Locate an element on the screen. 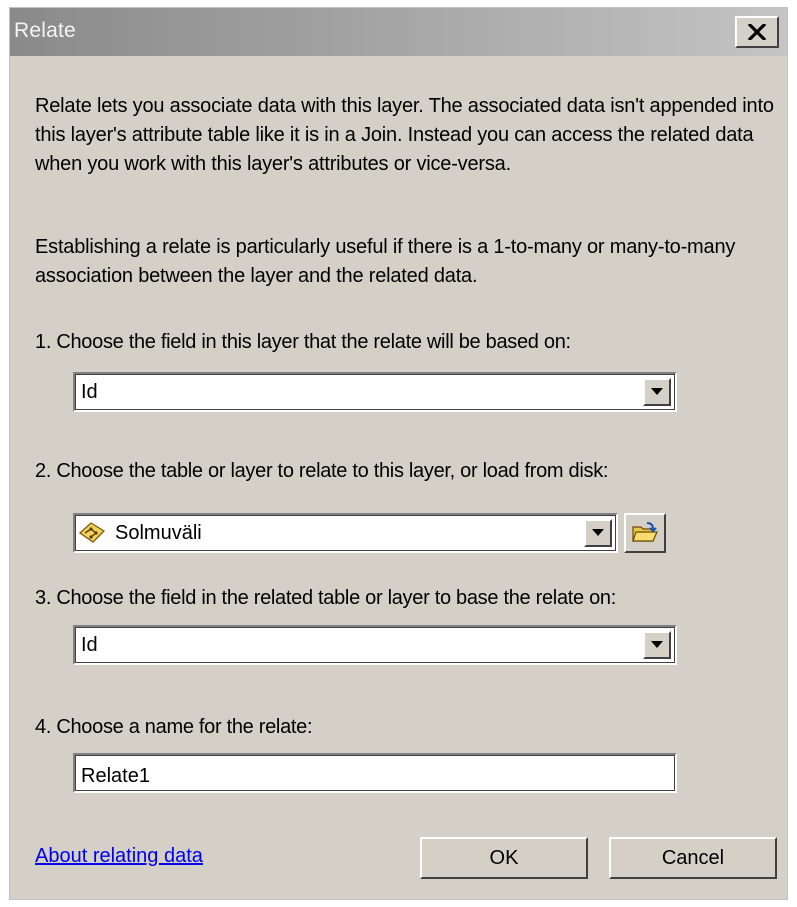 The height and width of the screenshot is (907, 797). about-relating-data-link: About relating data is located at coordinates (119, 856).